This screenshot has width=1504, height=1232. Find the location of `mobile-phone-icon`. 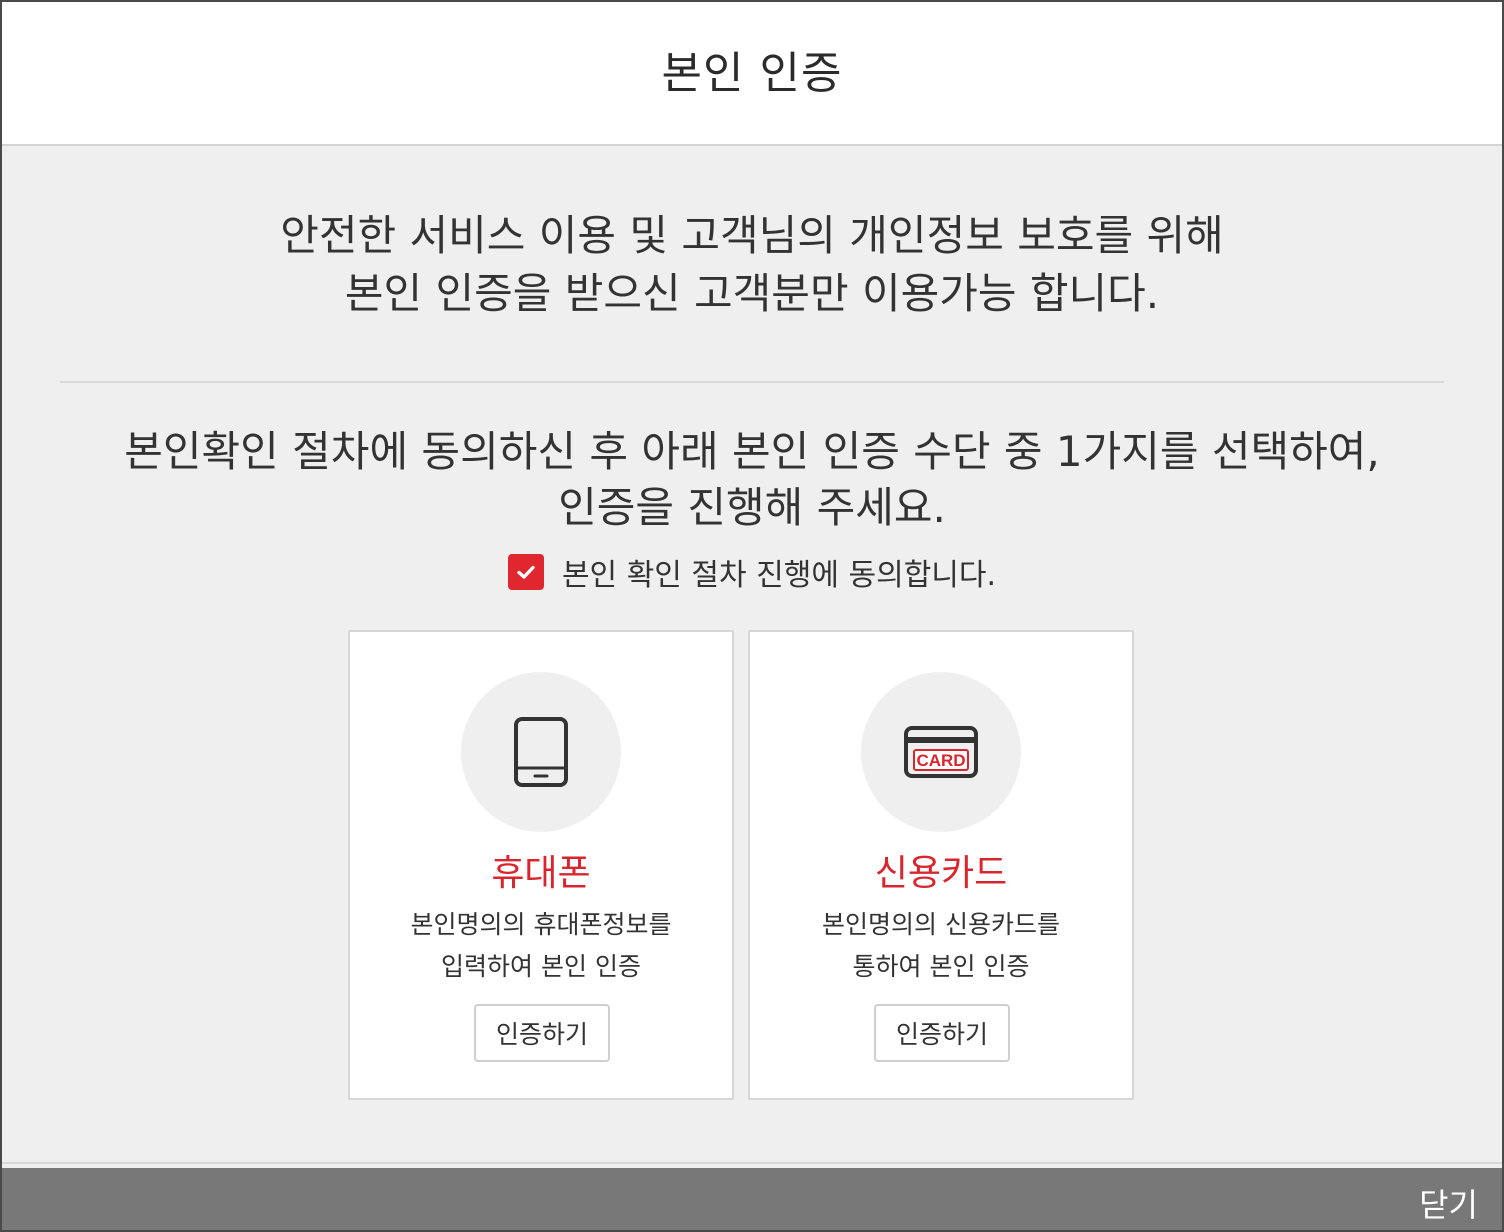

mobile-phone-icon is located at coordinates (541, 752).